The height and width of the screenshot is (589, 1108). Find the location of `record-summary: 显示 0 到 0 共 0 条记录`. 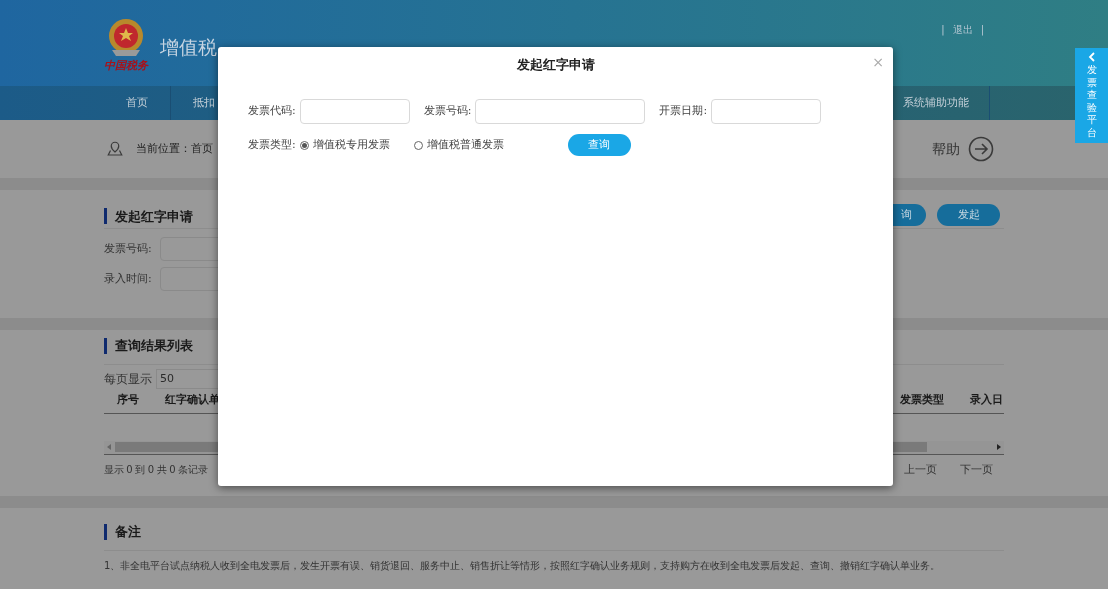

record-summary: 显示 0 到 0 共 0 条记录 is located at coordinates (156, 470).